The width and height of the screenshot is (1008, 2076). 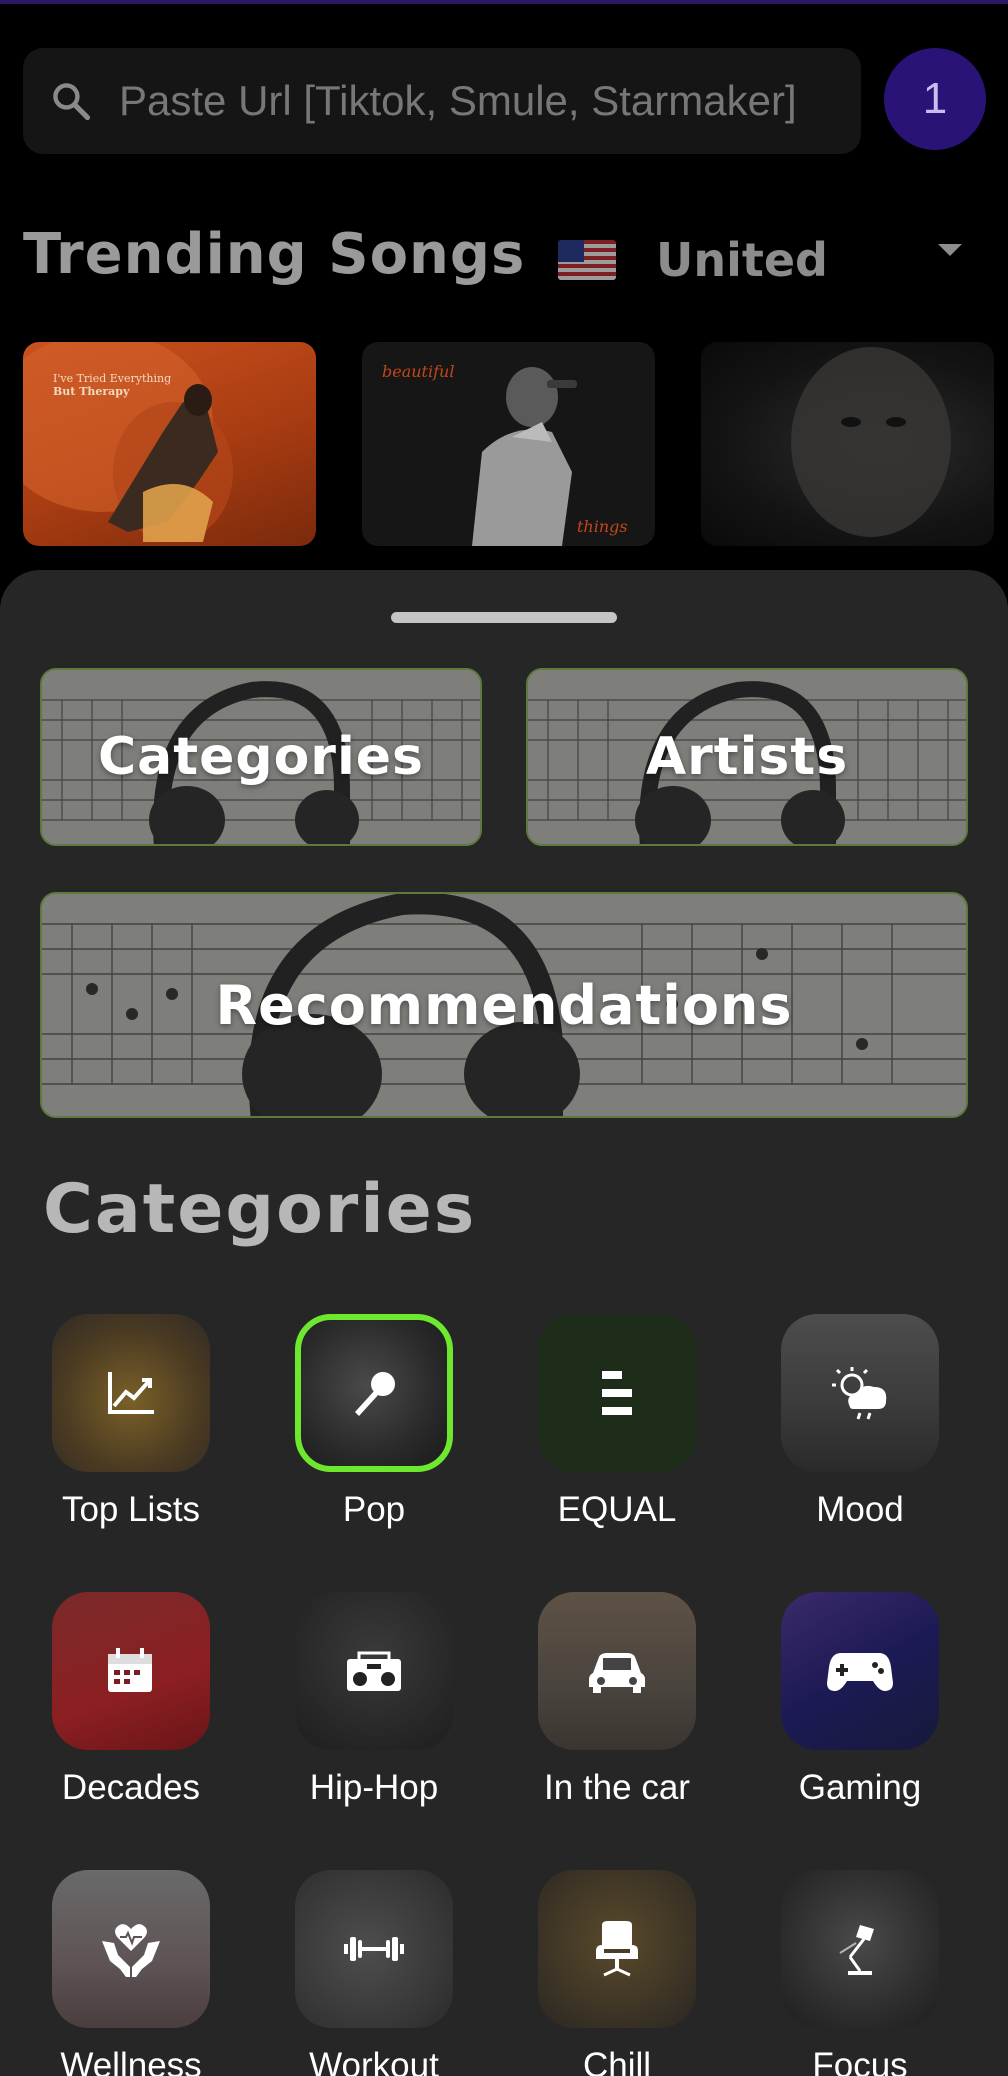 What do you see at coordinates (504, 2) in the screenshot?
I see `status-accent-line` at bounding box center [504, 2].